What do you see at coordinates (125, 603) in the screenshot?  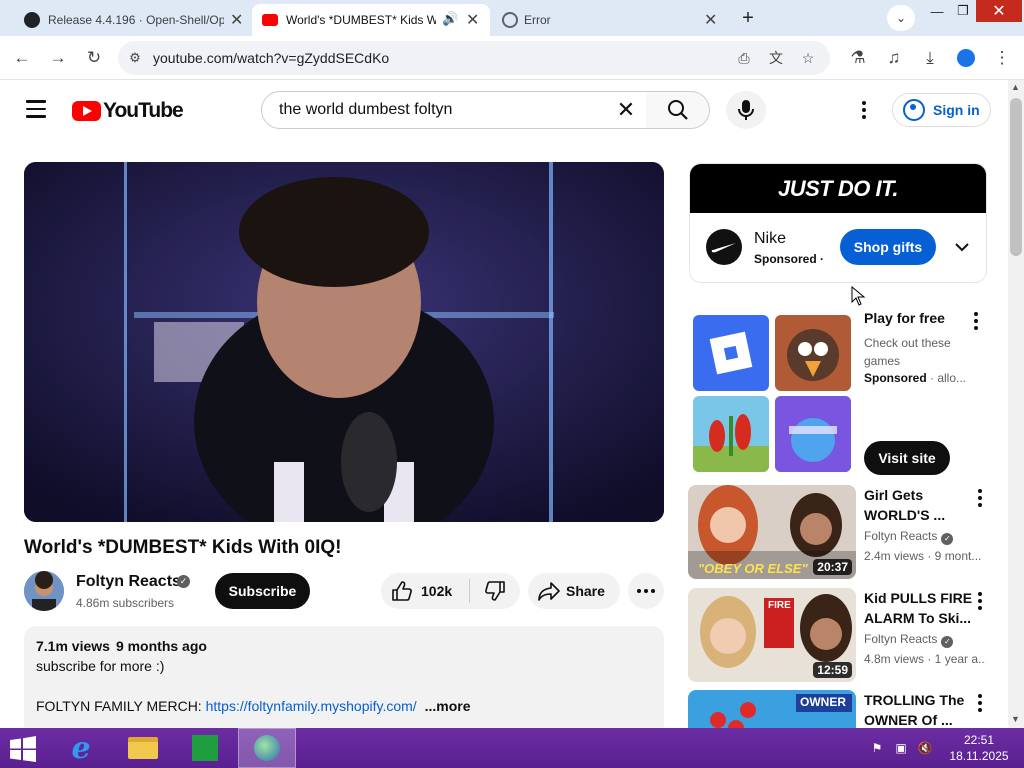 I see `subscriber-count: 4.86m subscribers` at bounding box center [125, 603].